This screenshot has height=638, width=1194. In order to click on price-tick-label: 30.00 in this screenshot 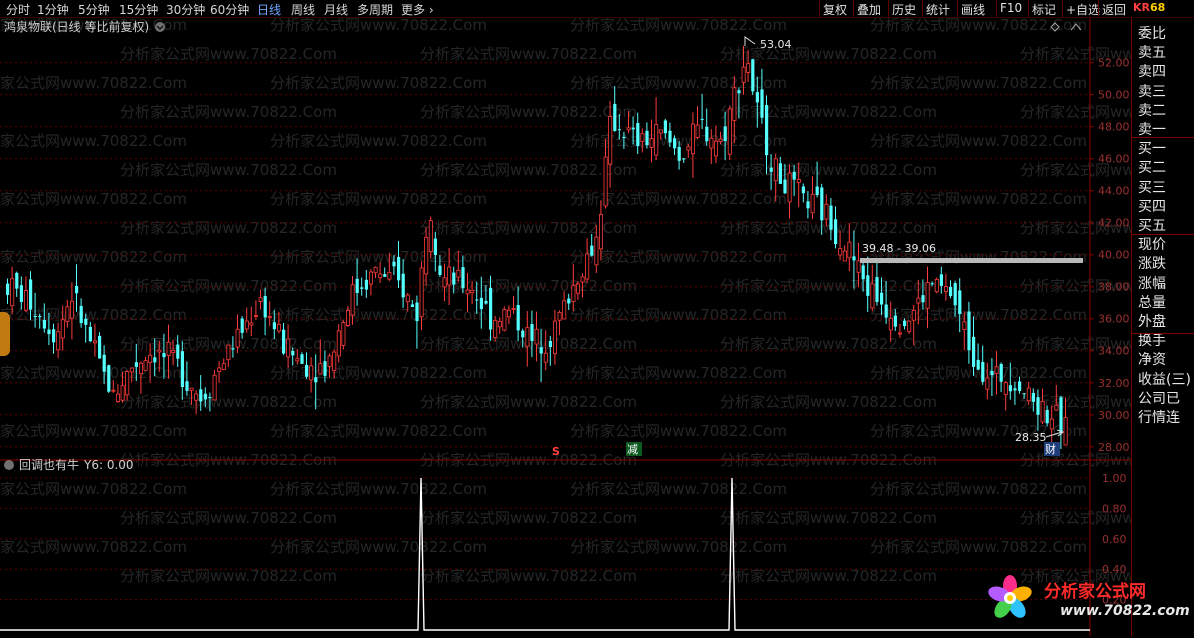, I will do `click(1114, 415)`.